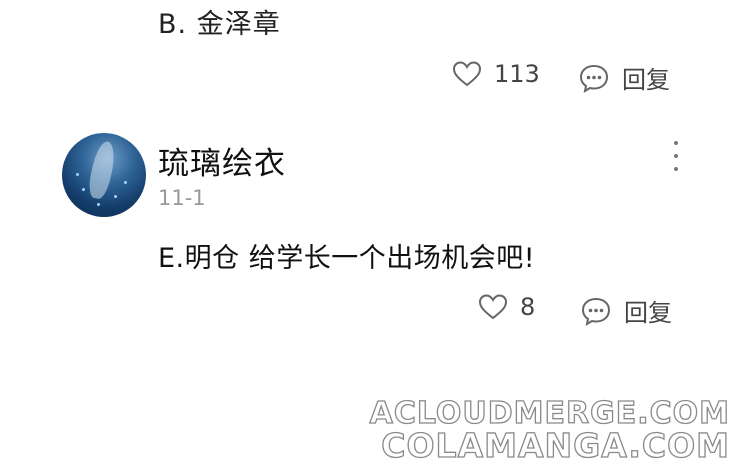  What do you see at coordinates (517, 74) in the screenshot?
I see `like-count: 113` at bounding box center [517, 74].